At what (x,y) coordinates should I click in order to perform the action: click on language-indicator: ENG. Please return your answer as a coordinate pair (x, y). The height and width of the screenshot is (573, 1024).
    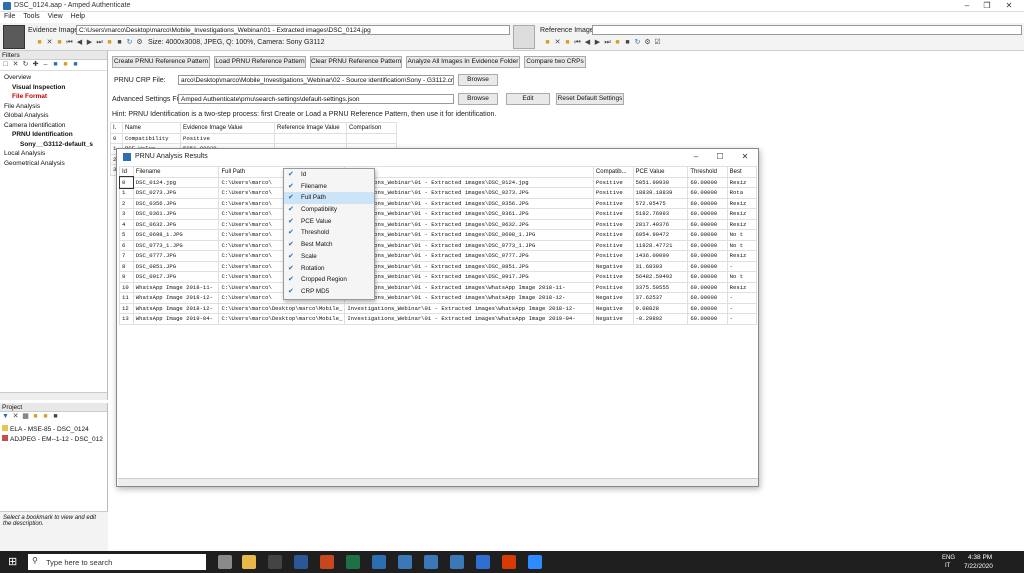
    Looking at the image, I should click on (948, 558).